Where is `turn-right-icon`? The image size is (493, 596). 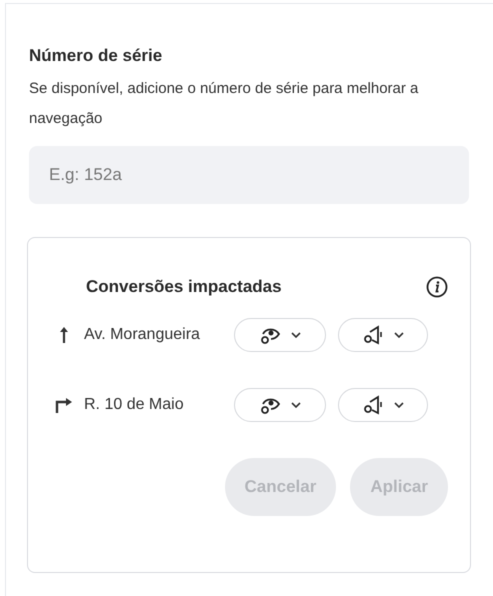 turn-right-icon is located at coordinates (64, 405).